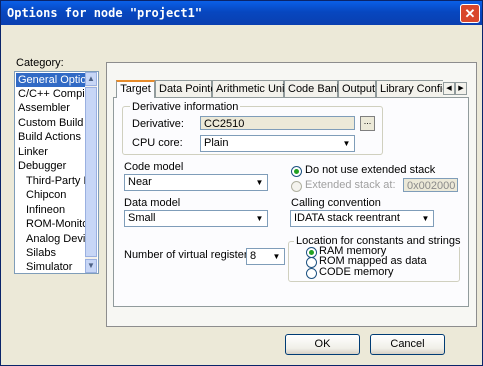 The image size is (483, 366). I want to click on radio-rom-mapped-as-data, so click(311, 262).